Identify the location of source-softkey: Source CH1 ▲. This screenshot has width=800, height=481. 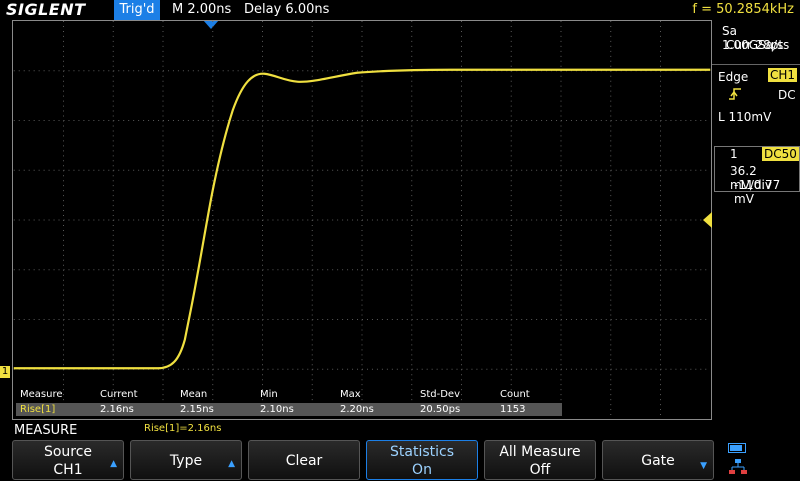
(68, 460).